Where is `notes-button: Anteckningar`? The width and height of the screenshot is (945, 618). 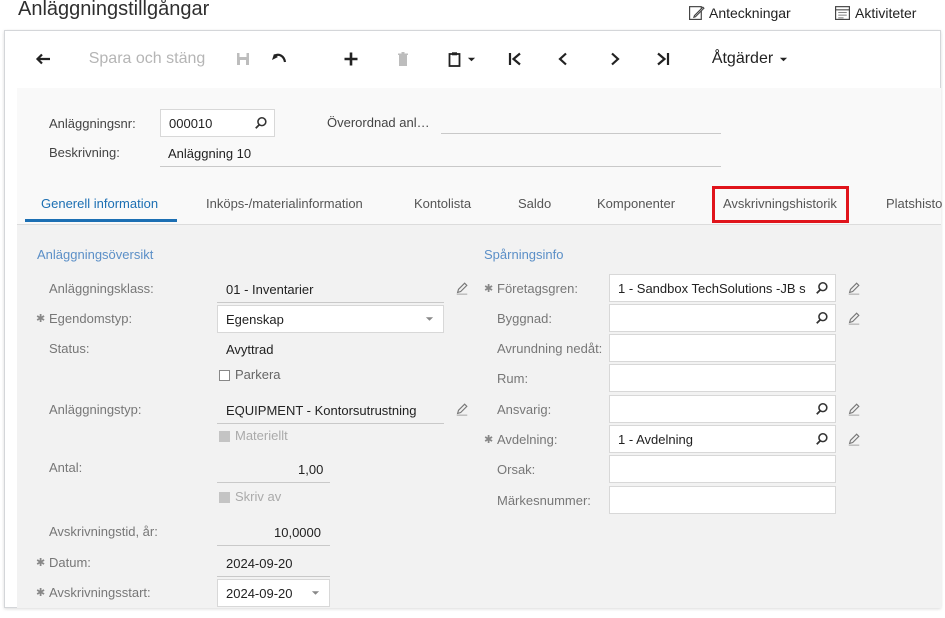
notes-button: Anteckningar is located at coordinates (739, 12).